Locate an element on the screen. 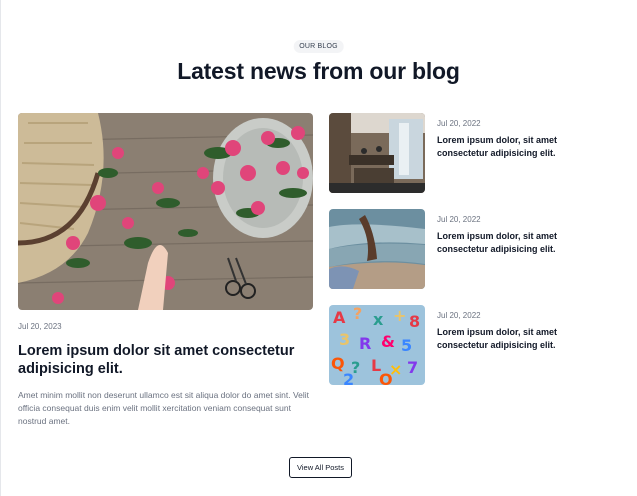 The width and height of the screenshot is (637, 496). side-post-image-beach is located at coordinates (377, 249).